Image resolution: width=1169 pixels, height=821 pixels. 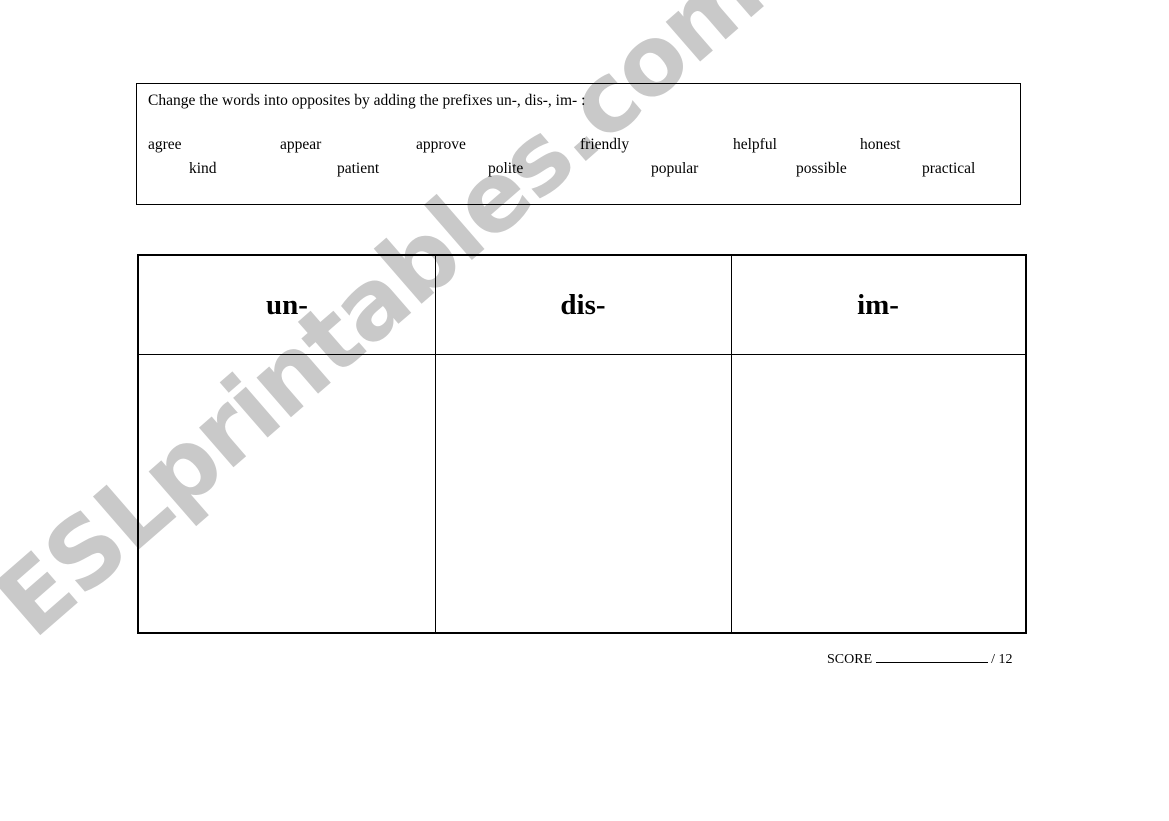 What do you see at coordinates (850, 659) in the screenshot?
I see `score-label: SCORE` at bounding box center [850, 659].